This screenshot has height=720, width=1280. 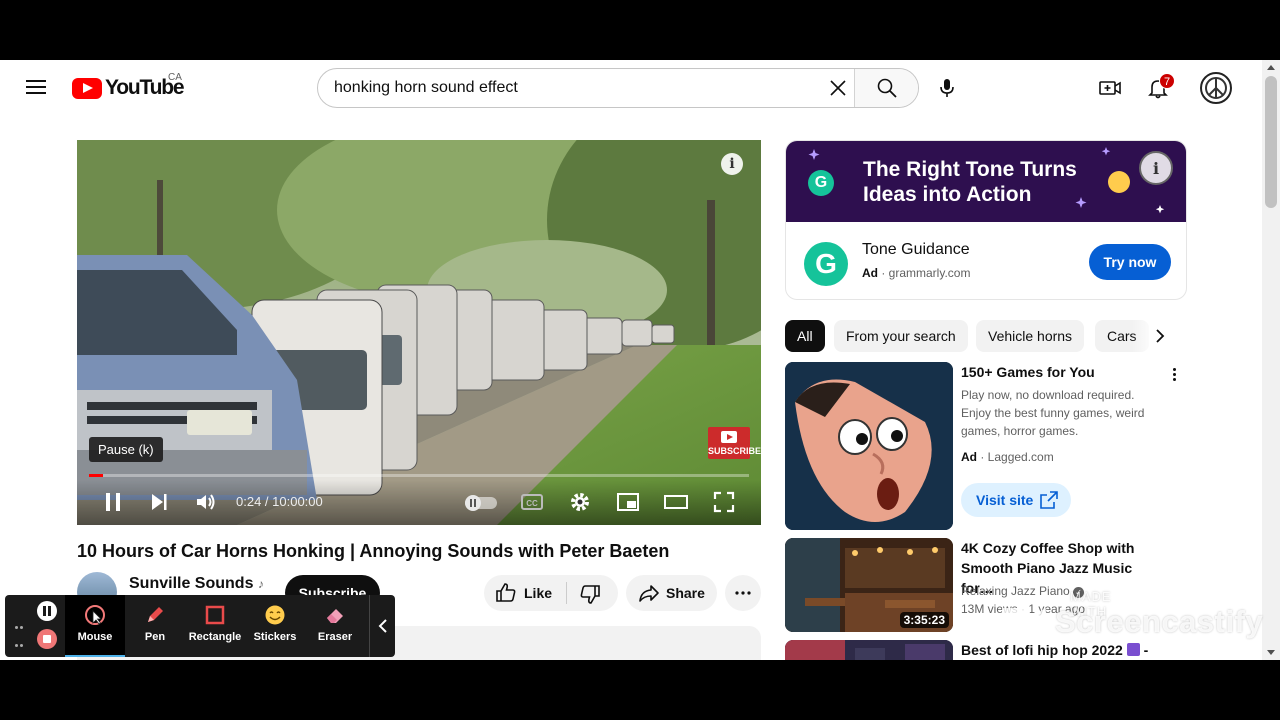 What do you see at coordinates (155, 614) in the screenshot?
I see `pen-icon` at bounding box center [155, 614].